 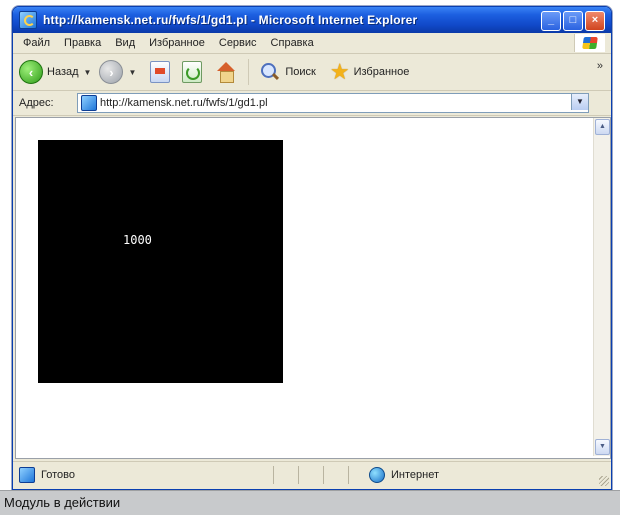 I want to click on toolbar: ‹ Назад ▼ › ▼ Поиск ★ Избранное », so click(x=312, y=72).